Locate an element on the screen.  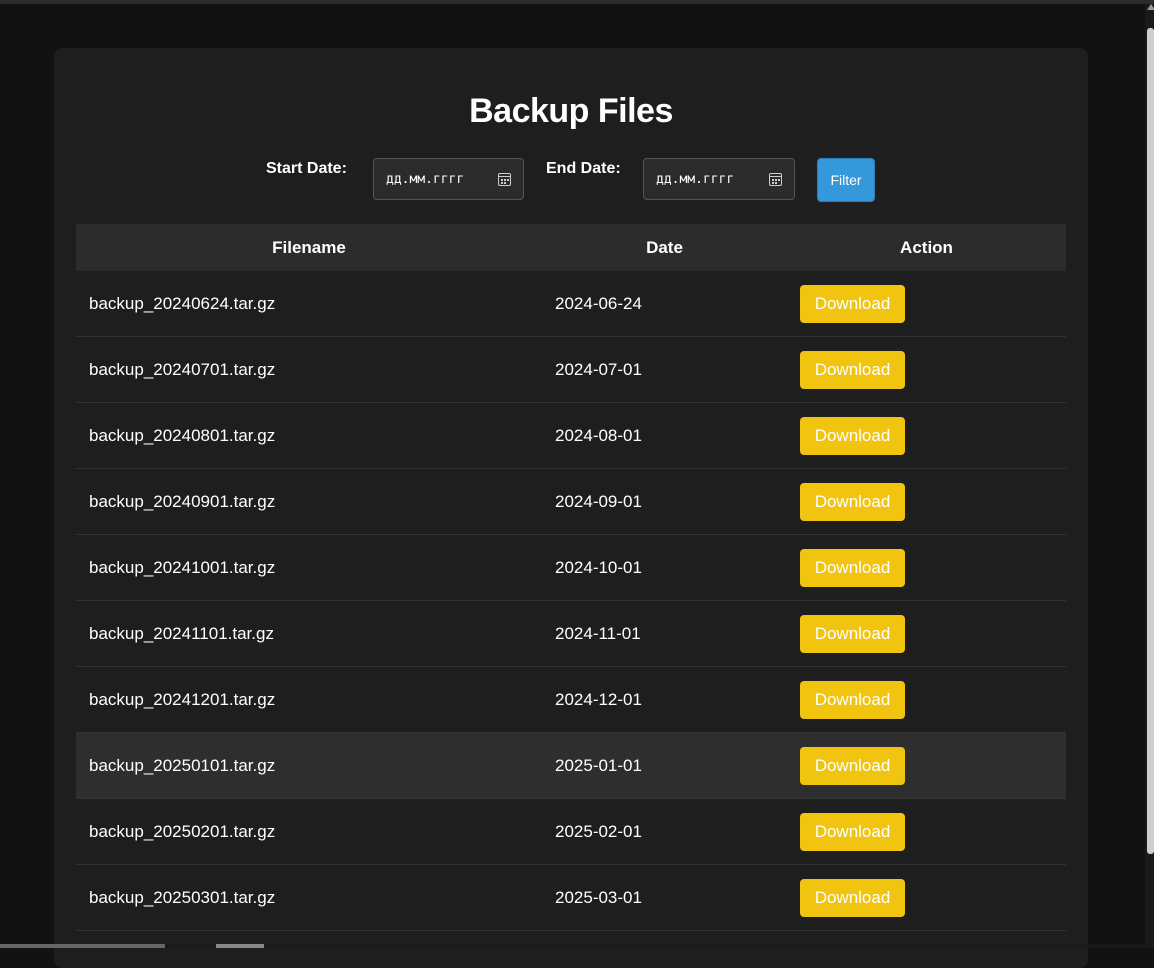
end-date-input: дд.мм.гггг is located at coordinates (719, 179).